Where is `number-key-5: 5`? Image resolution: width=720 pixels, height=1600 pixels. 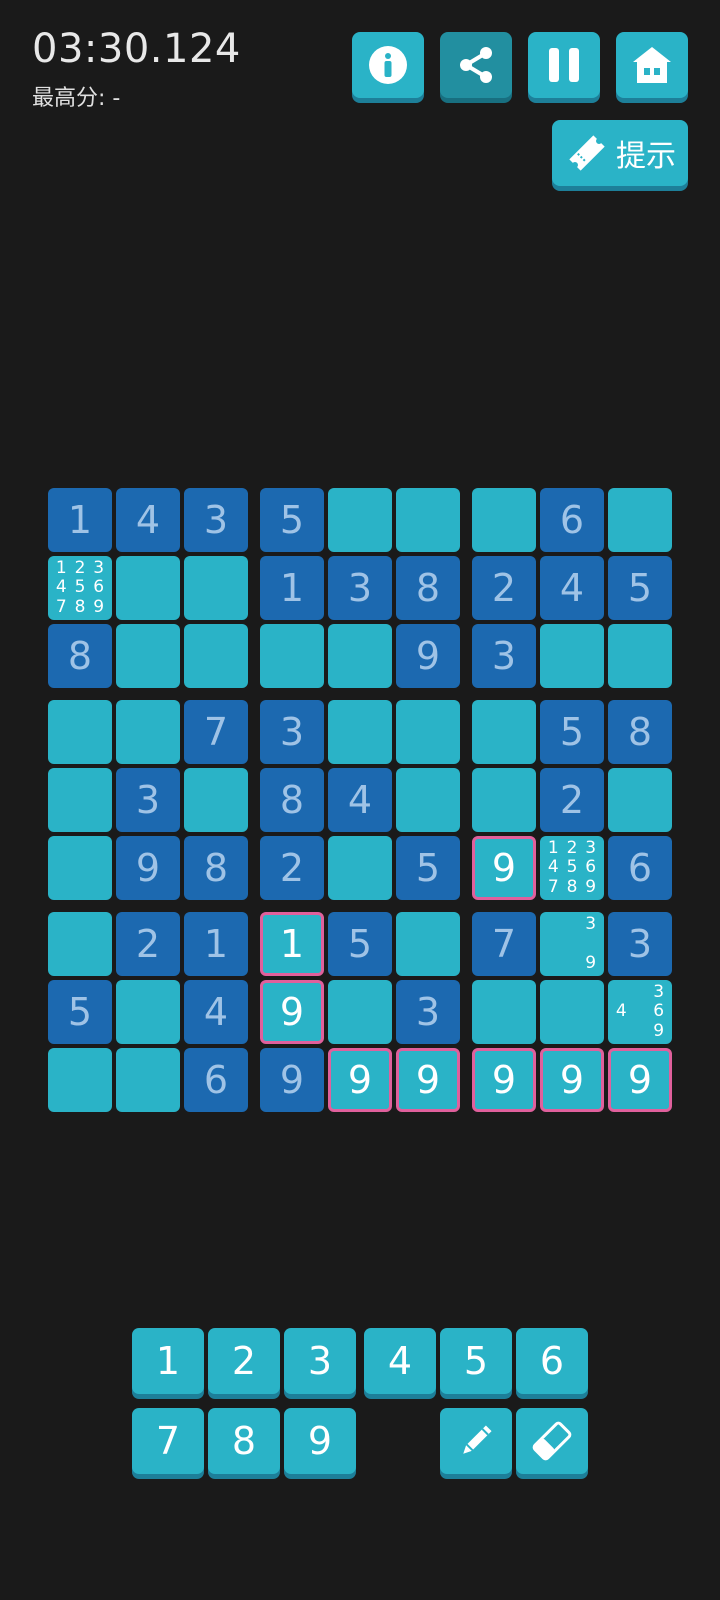
number-key-5: 5 is located at coordinates (476, 1361).